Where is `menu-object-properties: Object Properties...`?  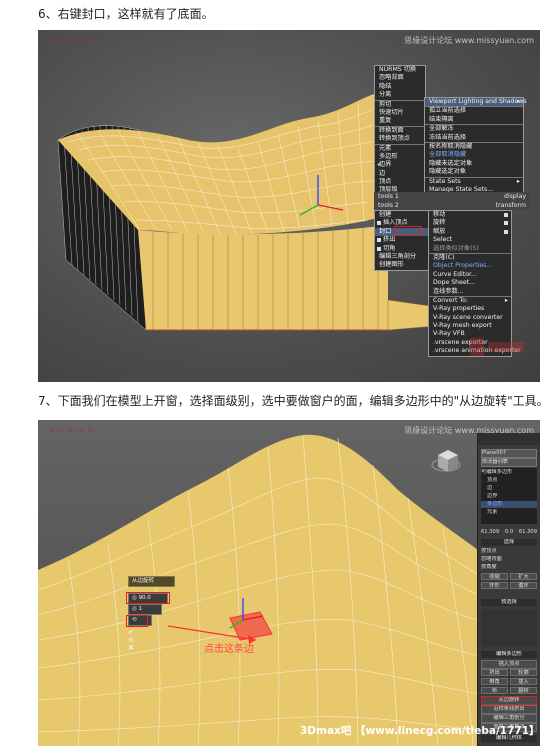 menu-object-properties: Object Properties... is located at coordinates (470, 266).